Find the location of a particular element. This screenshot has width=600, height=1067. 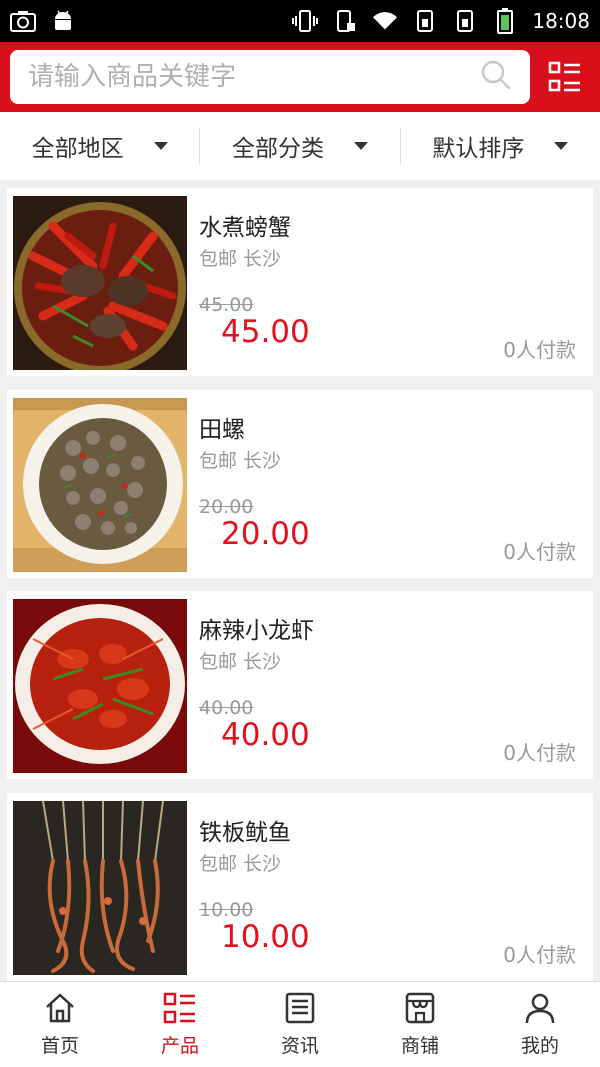

filter-category: 全部分类 is located at coordinates (299, 146).